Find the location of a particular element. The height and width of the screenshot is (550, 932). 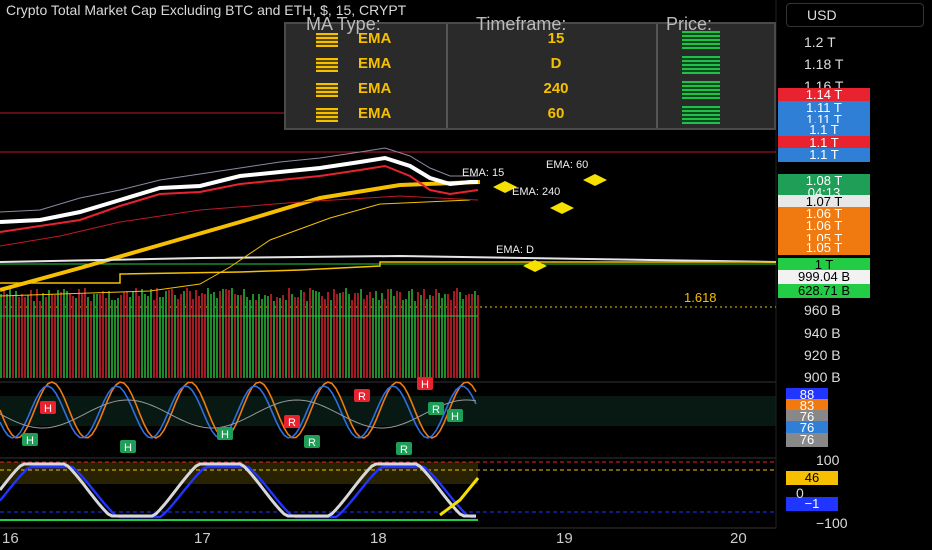

price-tag: 999.04 B is located at coordinates (824, 277).